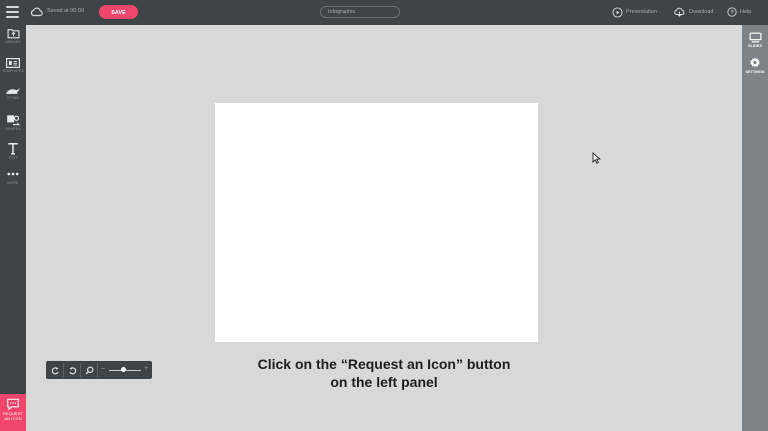  What do you see at coordinates (146, 368) in the screenshot?
I see `zoom-in-button: +` at bounding box center [146, 368].